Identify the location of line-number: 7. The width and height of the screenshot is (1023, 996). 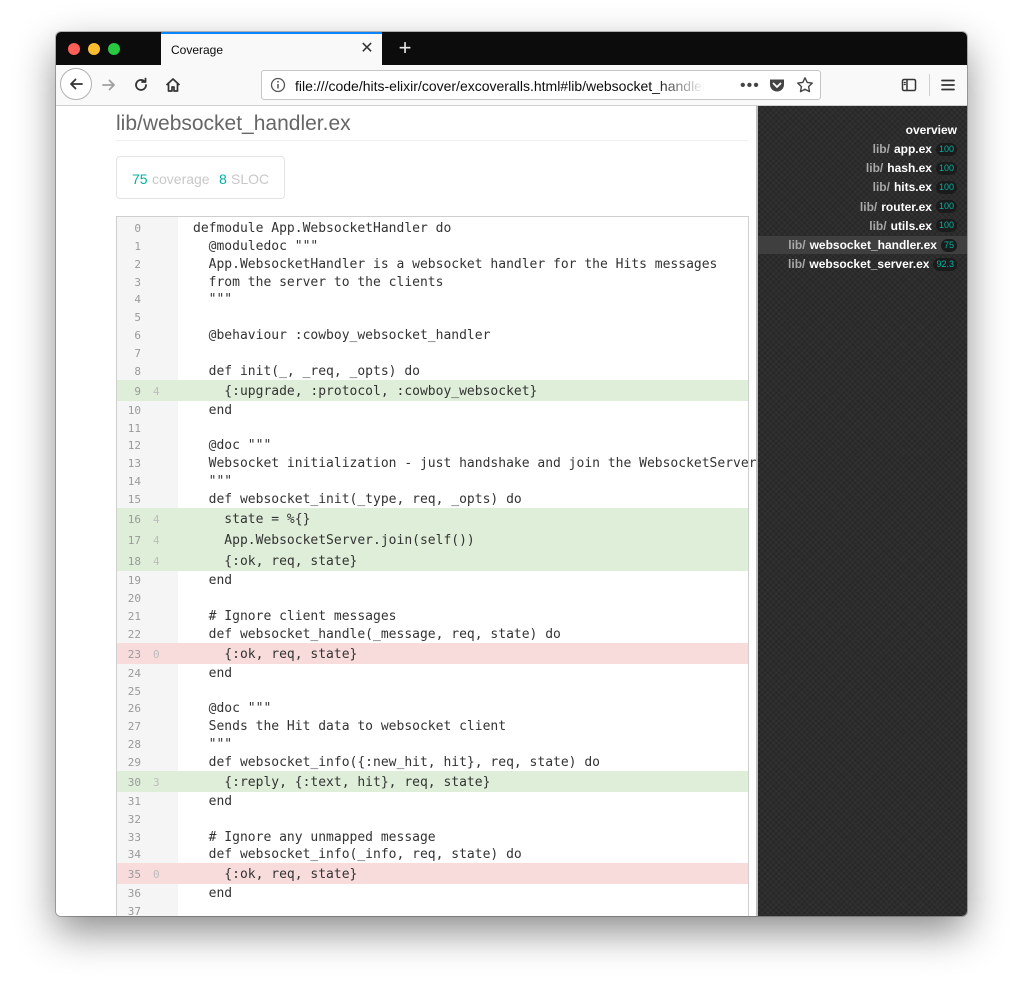
(137, 353).